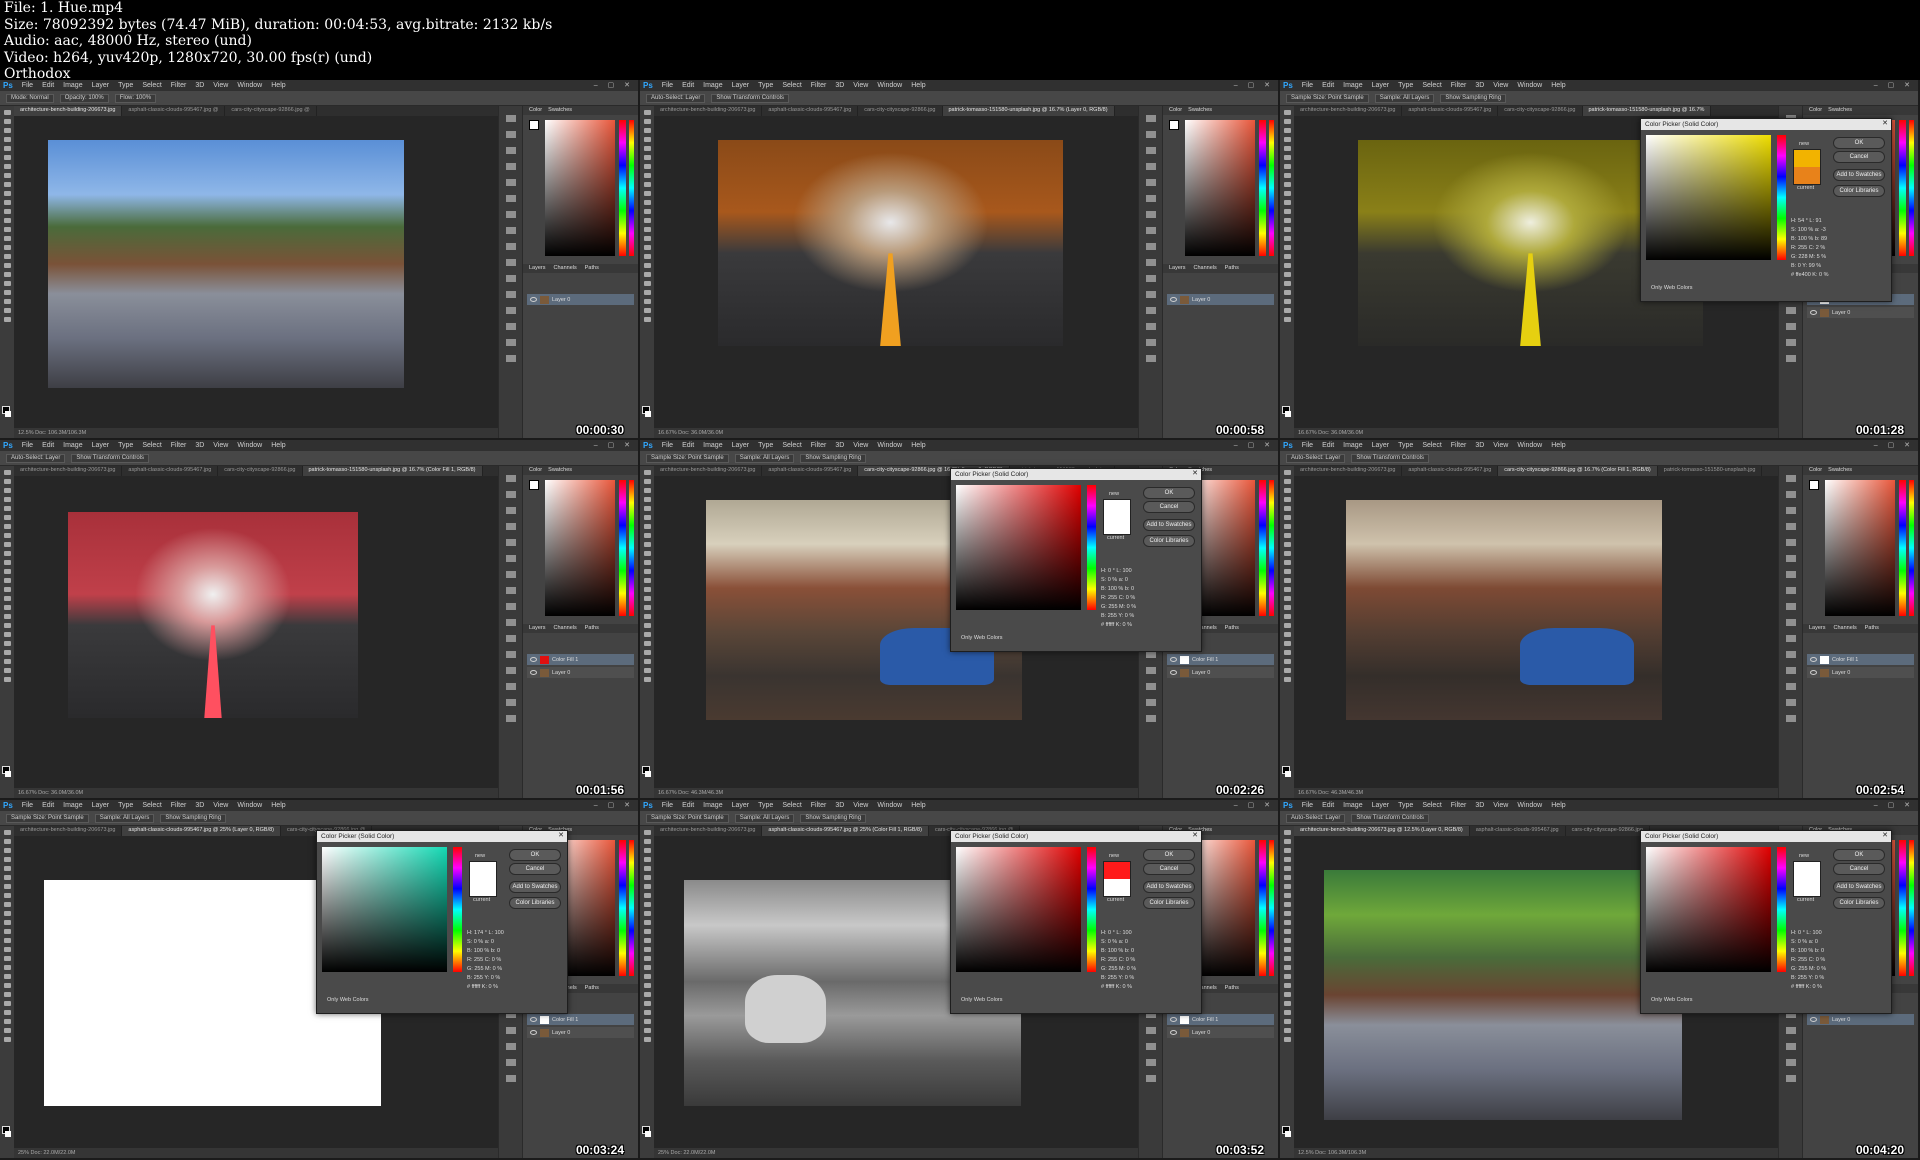  Describe the element at coordinates (514, 969) in the screenshot. I see `color-value-row: G: 255 M: 0 %` at that location.